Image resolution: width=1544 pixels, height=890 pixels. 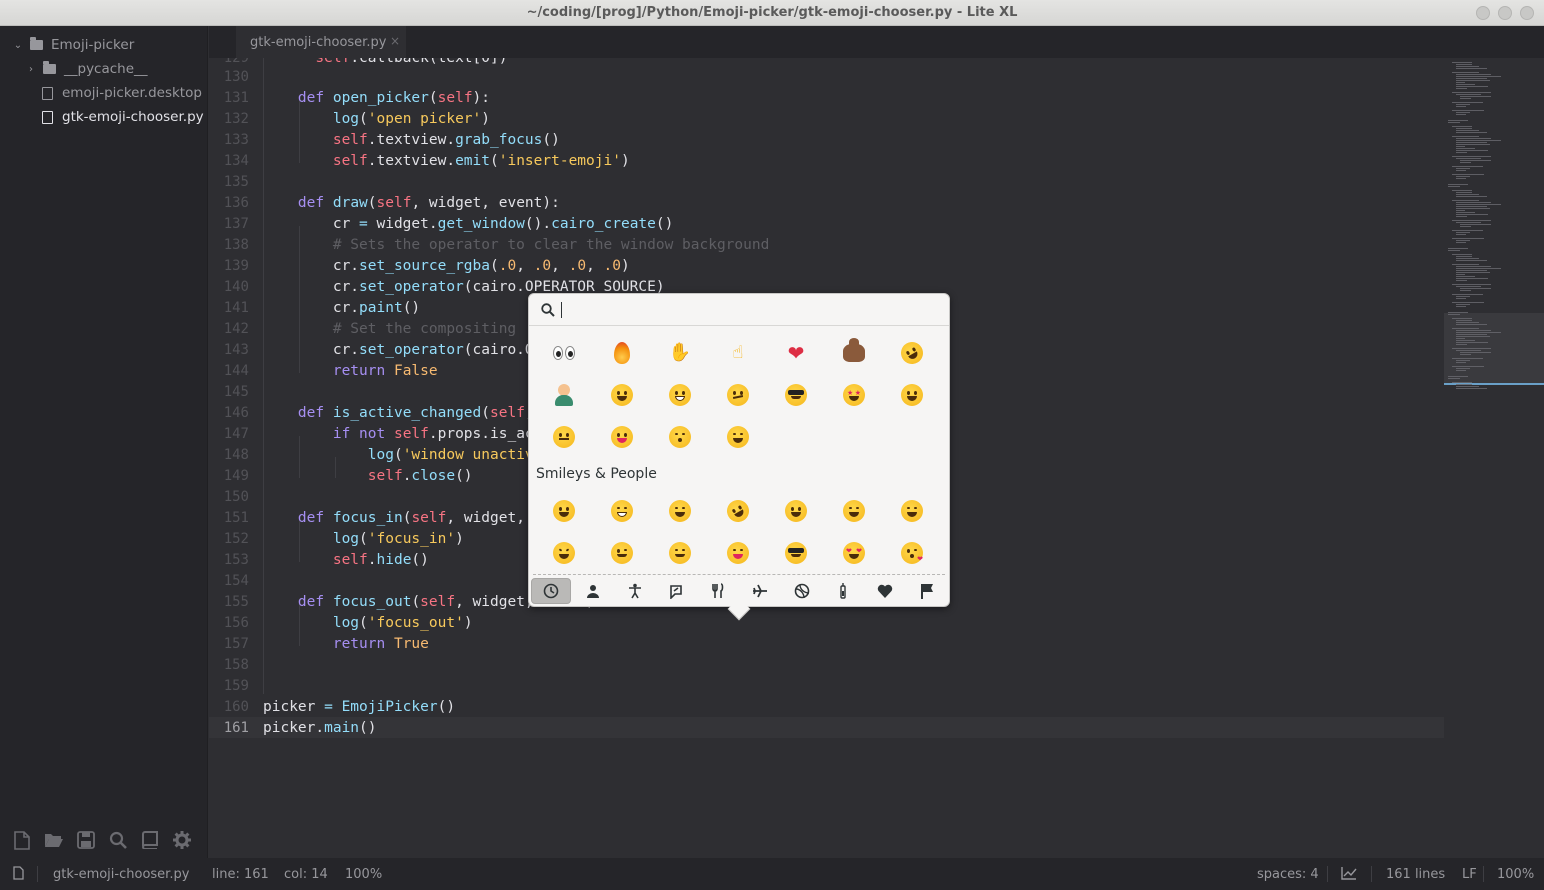 I want to click on emoji-lying-face, so click(x=564, y=437).